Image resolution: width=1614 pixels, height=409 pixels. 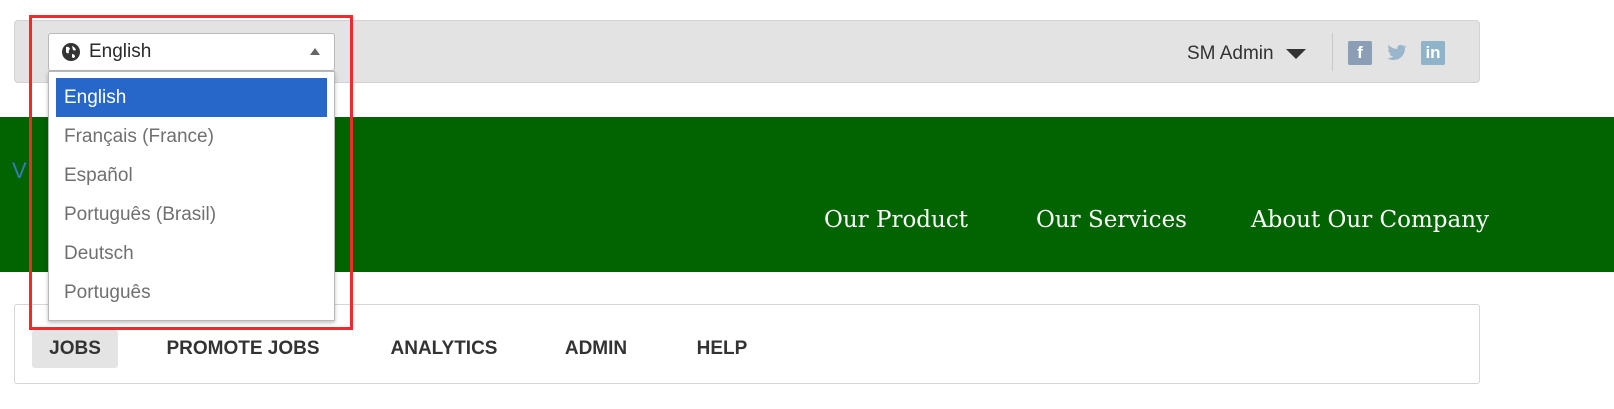 I want to click on nav-our-product: Our Product, so click(x=896, y=220).